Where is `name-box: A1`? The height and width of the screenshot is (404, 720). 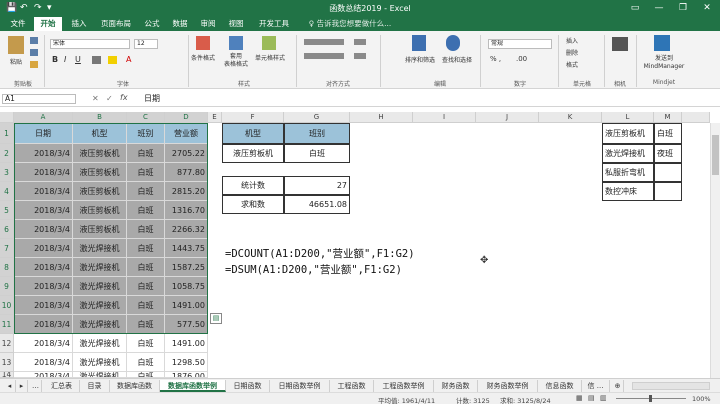 name-box: A1 is located at coordinates (39, 99).